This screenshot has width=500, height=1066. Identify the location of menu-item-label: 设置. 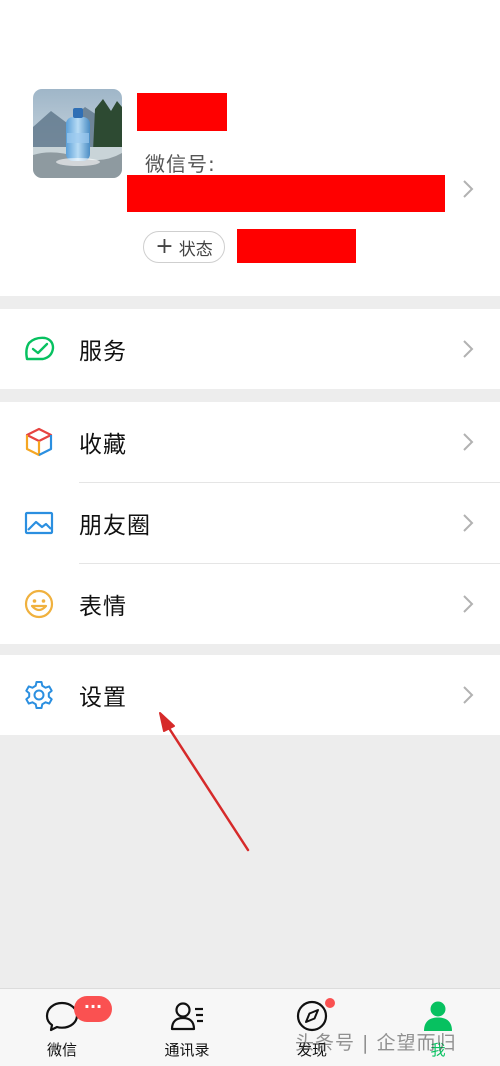
(103, 698).